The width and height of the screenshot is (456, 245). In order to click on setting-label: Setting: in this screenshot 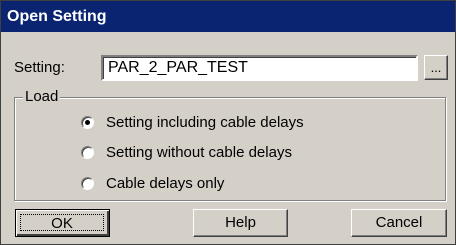, I will do `click(39, 67)`.